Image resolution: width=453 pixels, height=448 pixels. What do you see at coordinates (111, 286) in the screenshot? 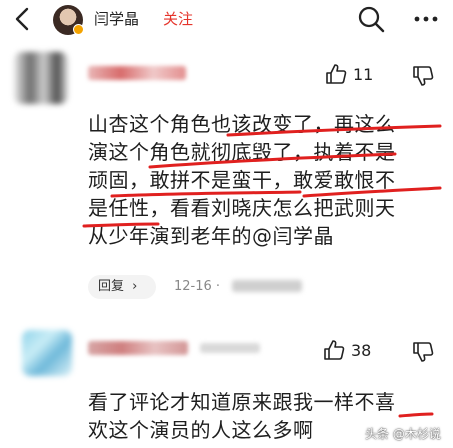
I see `reply-label: 回复` at bounding box center [111, 286].